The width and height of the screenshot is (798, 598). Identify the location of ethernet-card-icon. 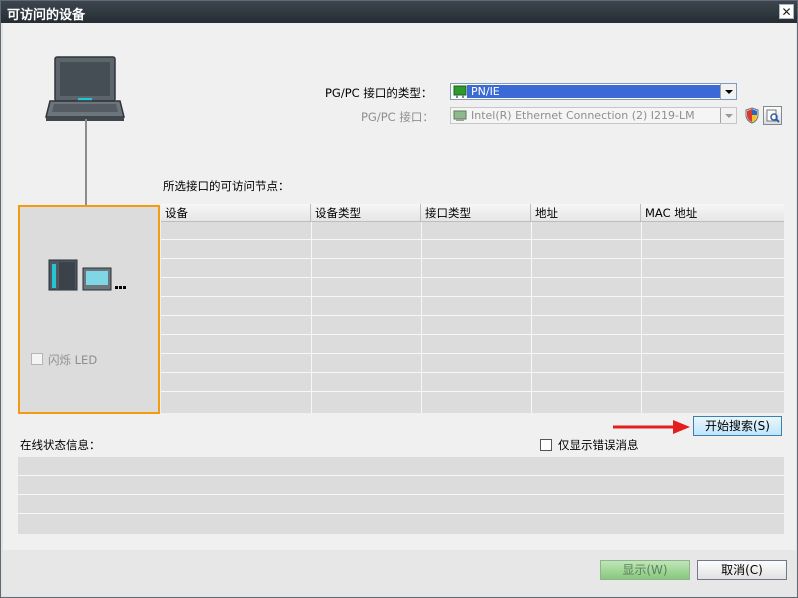
(460, 115).